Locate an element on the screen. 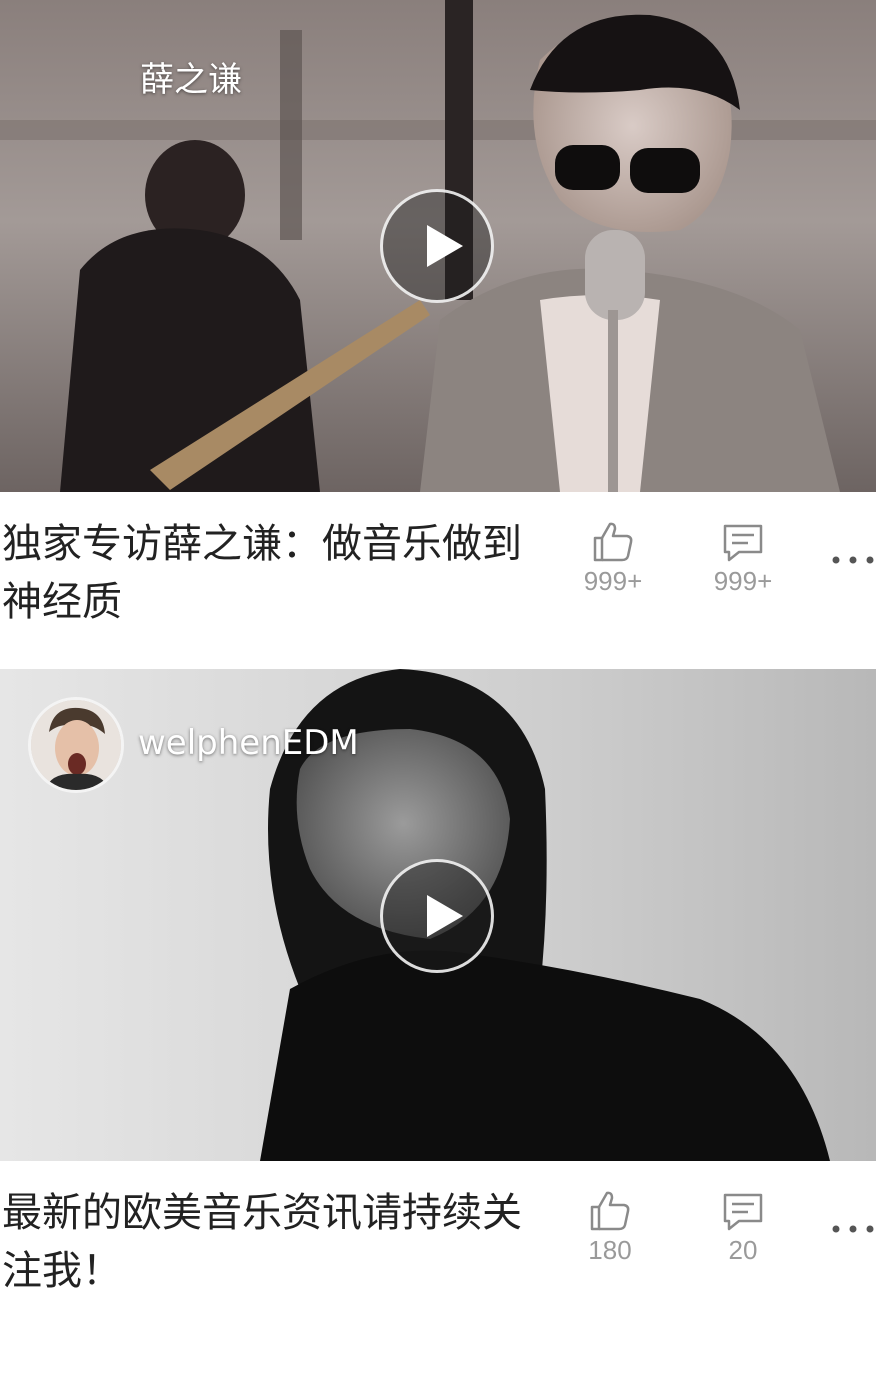 The image size is (876, 1395). comment-button: 20 is located at coordinates (743, 1227).